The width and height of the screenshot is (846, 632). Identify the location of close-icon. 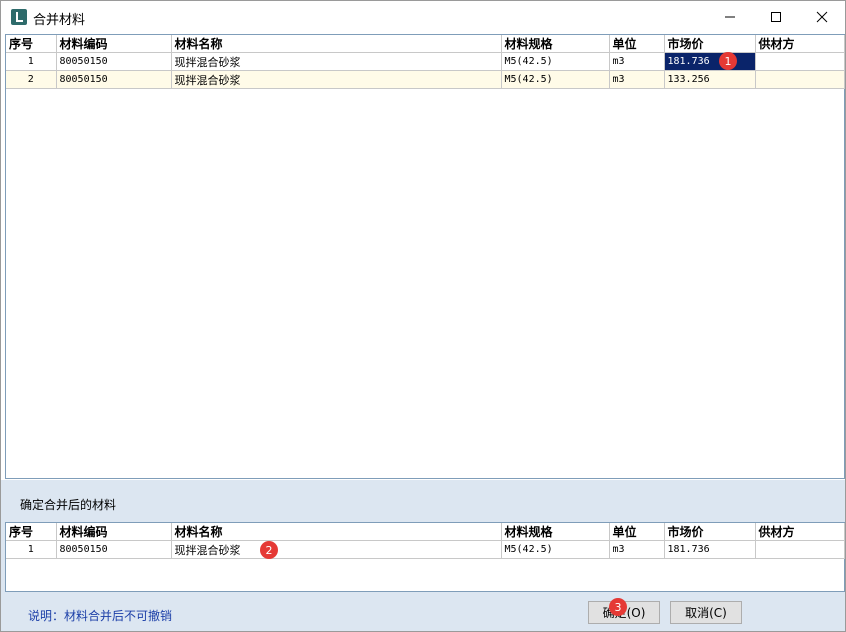
(822, 17).